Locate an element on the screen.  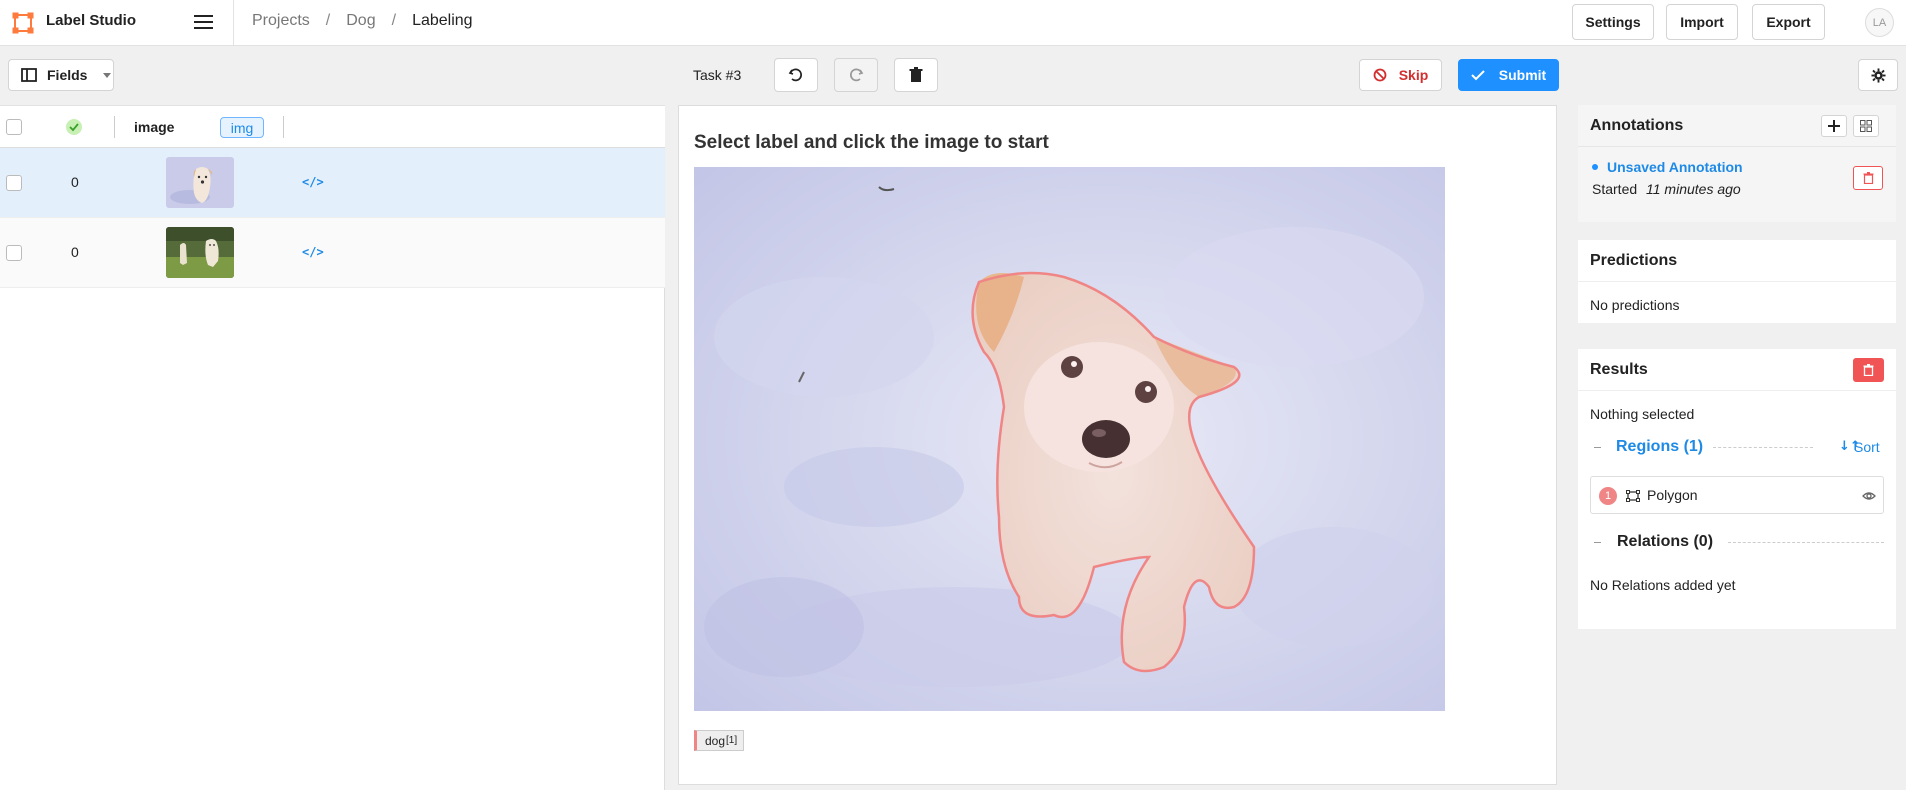
region-item: 1 Polygon is located at coordinates (1737, 495).